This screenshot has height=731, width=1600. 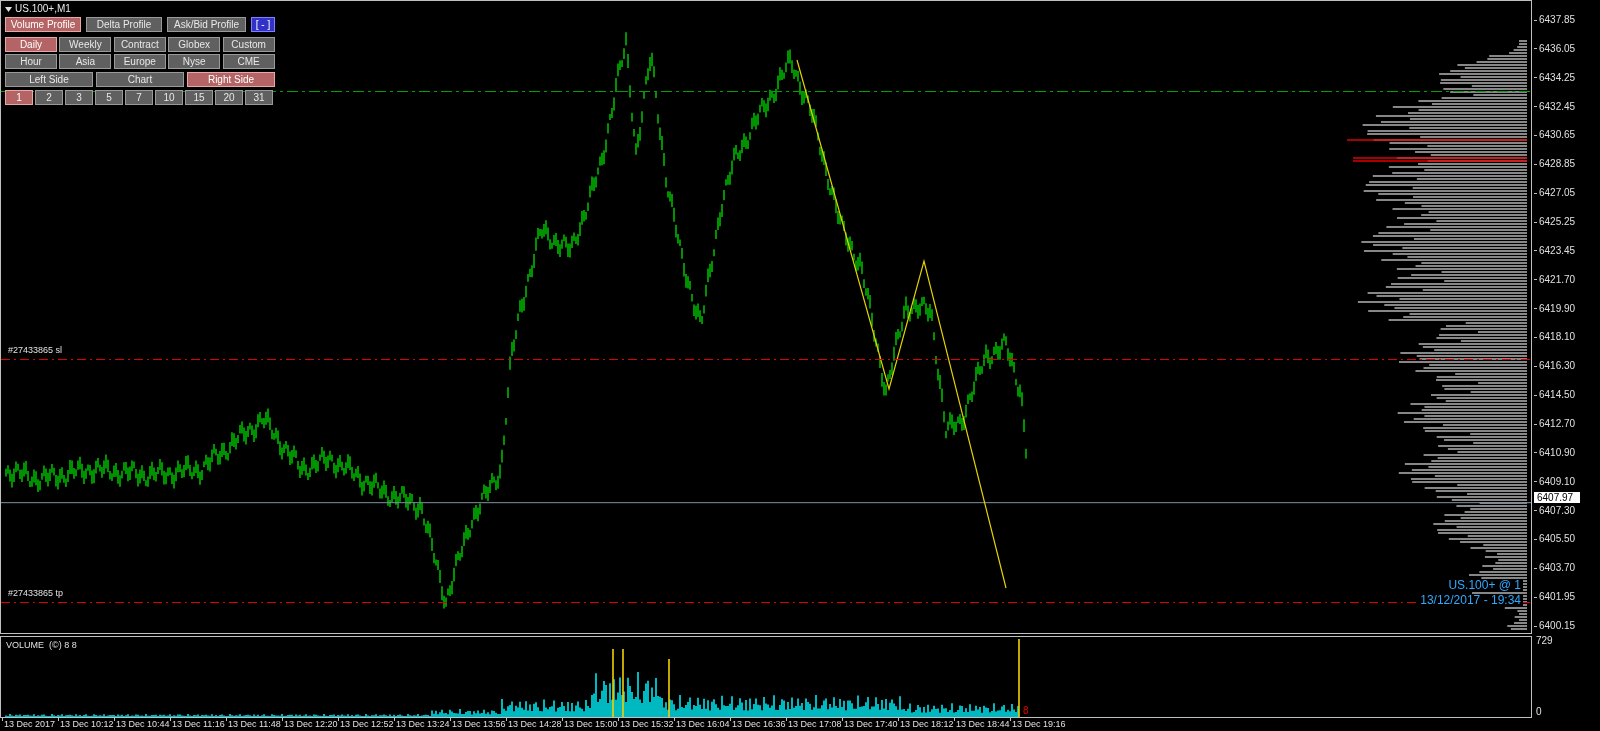 What do you see at coordinates (30, 725) in the screenshot?
I see `time-label: 13 Dec 2017` at bounding box center [30, 725].